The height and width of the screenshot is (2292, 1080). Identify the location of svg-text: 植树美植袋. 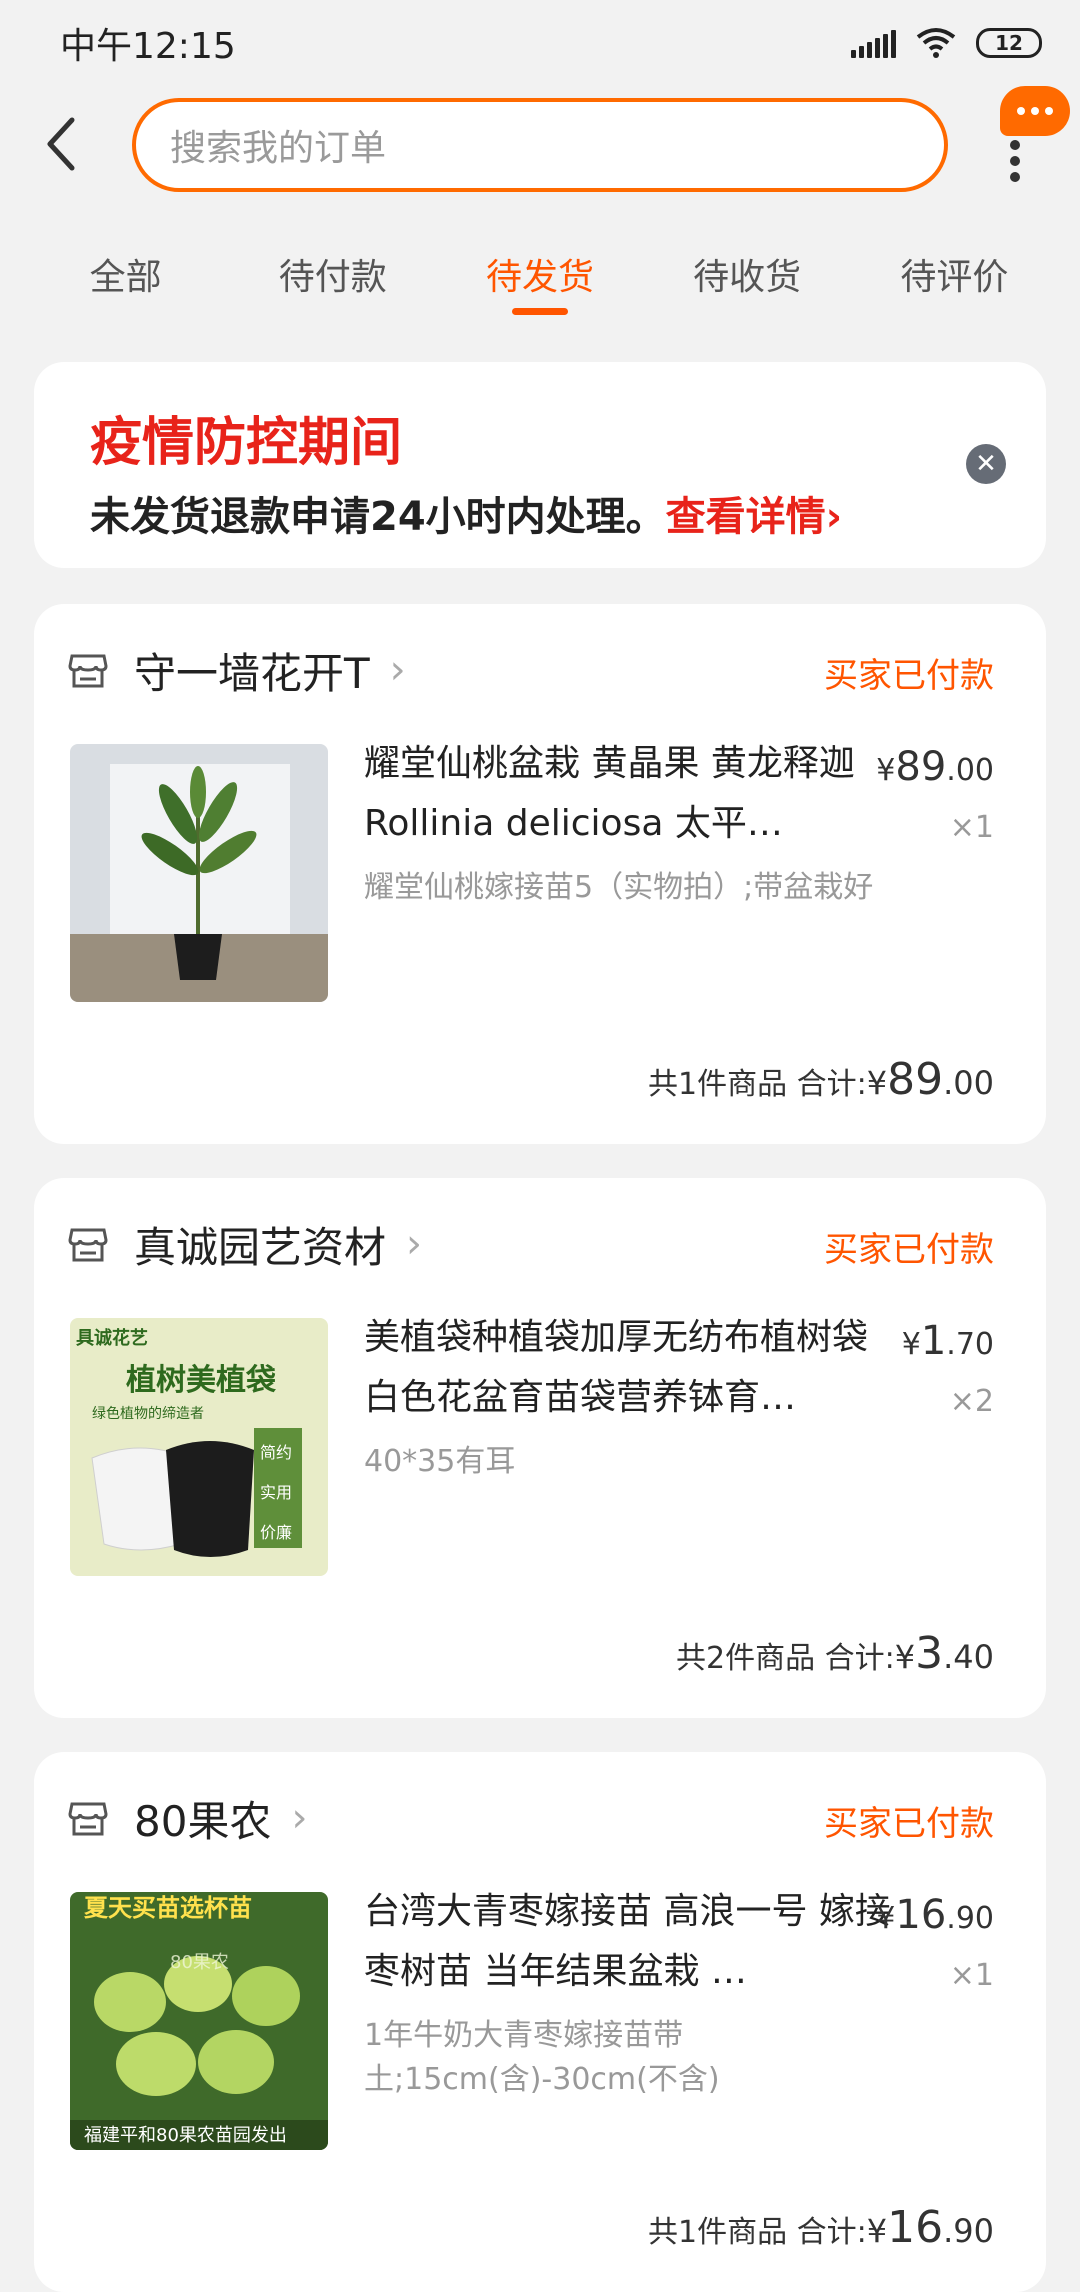
(201, 1380).